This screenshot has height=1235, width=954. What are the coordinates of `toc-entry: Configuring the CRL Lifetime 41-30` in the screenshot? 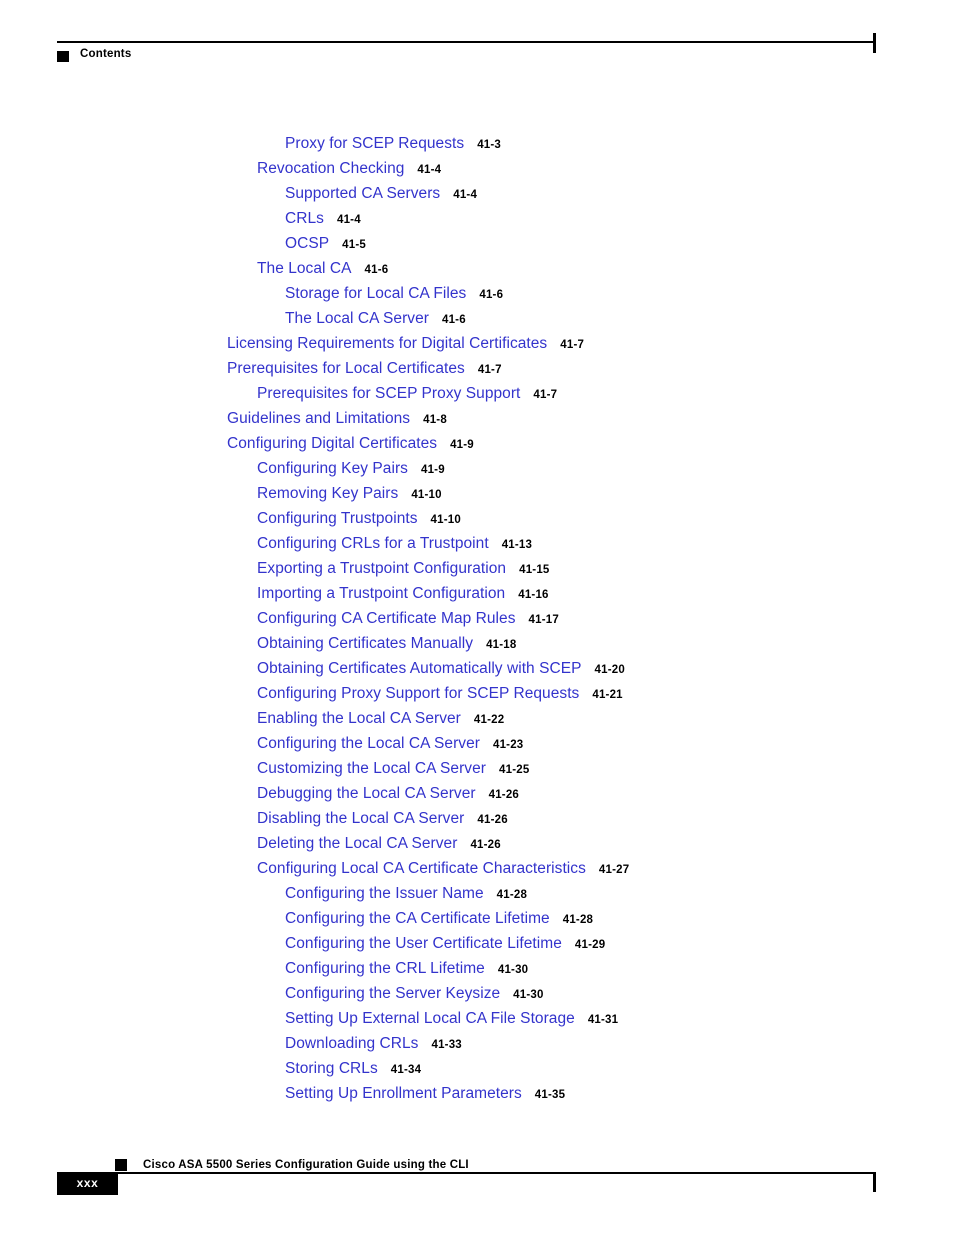 It's located at (477, 968).